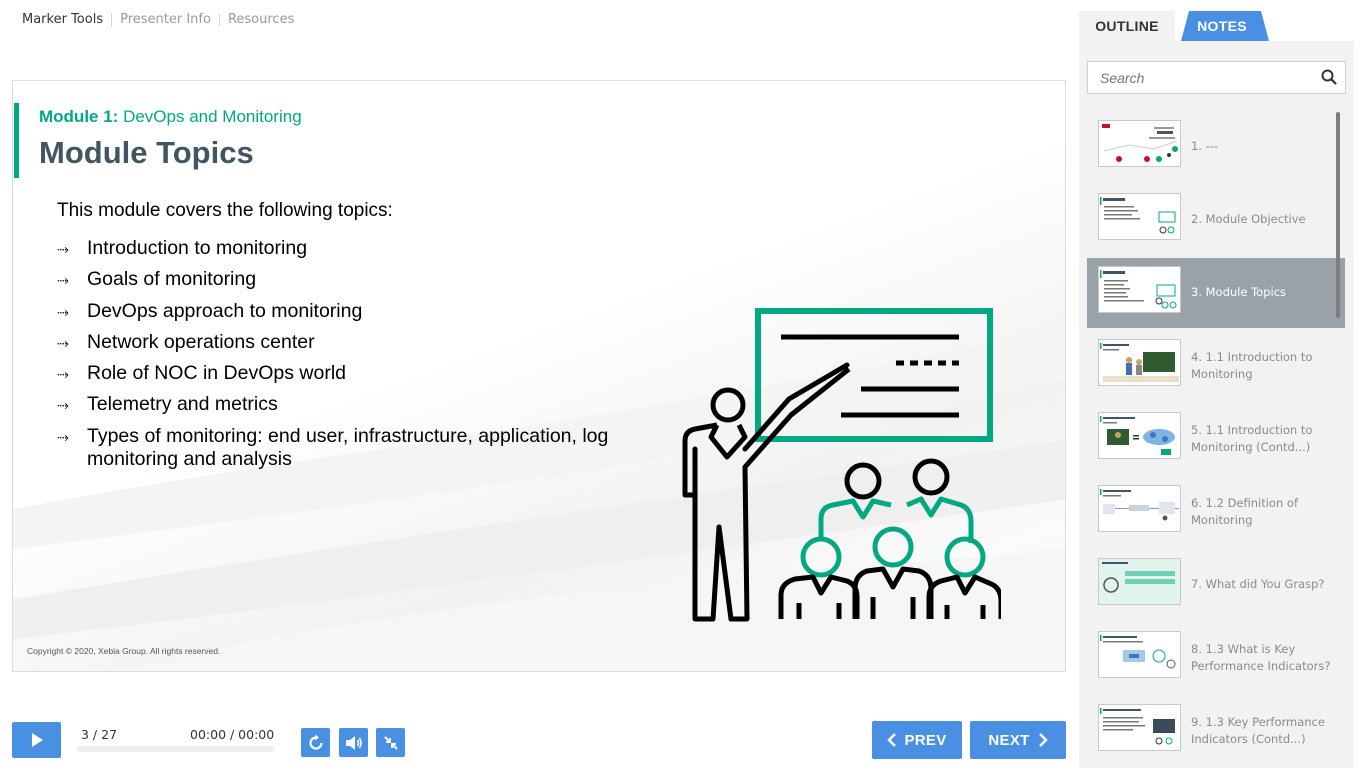  I want to click on slide-list-scrollbar, so click(1338, 215).